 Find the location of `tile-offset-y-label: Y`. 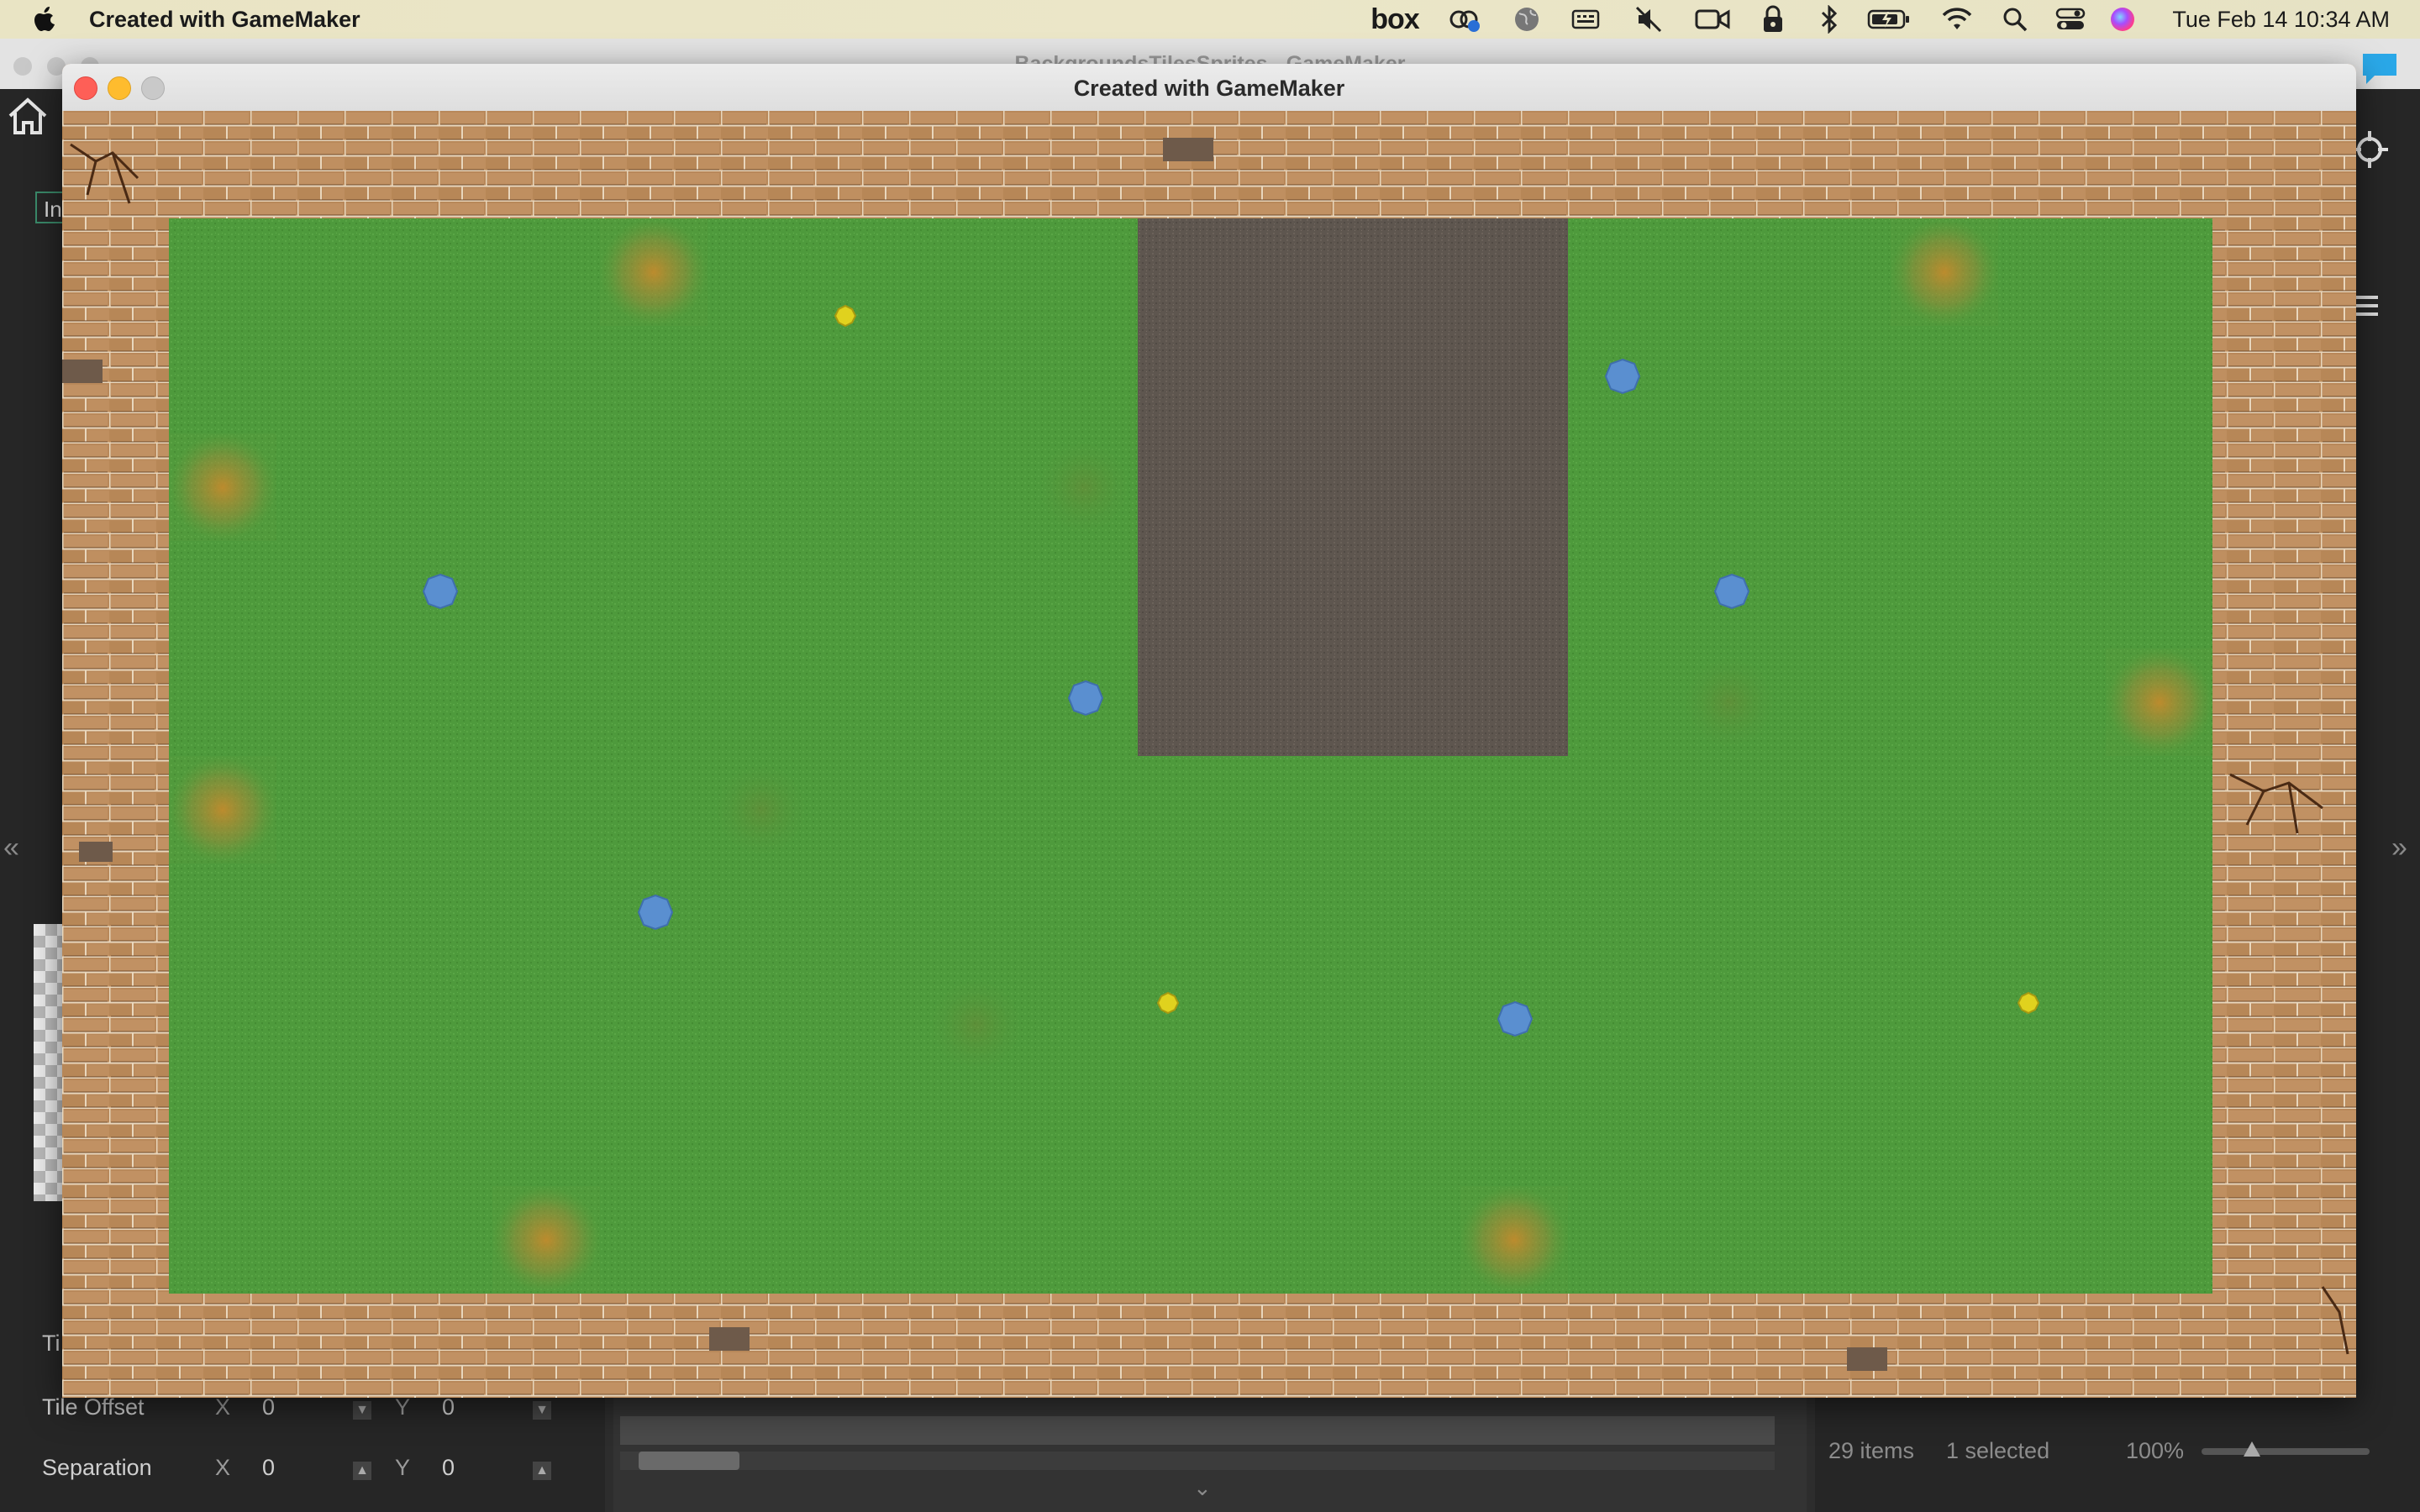

tile-offset-y-label: Y is located at coordinates (403, 1407).